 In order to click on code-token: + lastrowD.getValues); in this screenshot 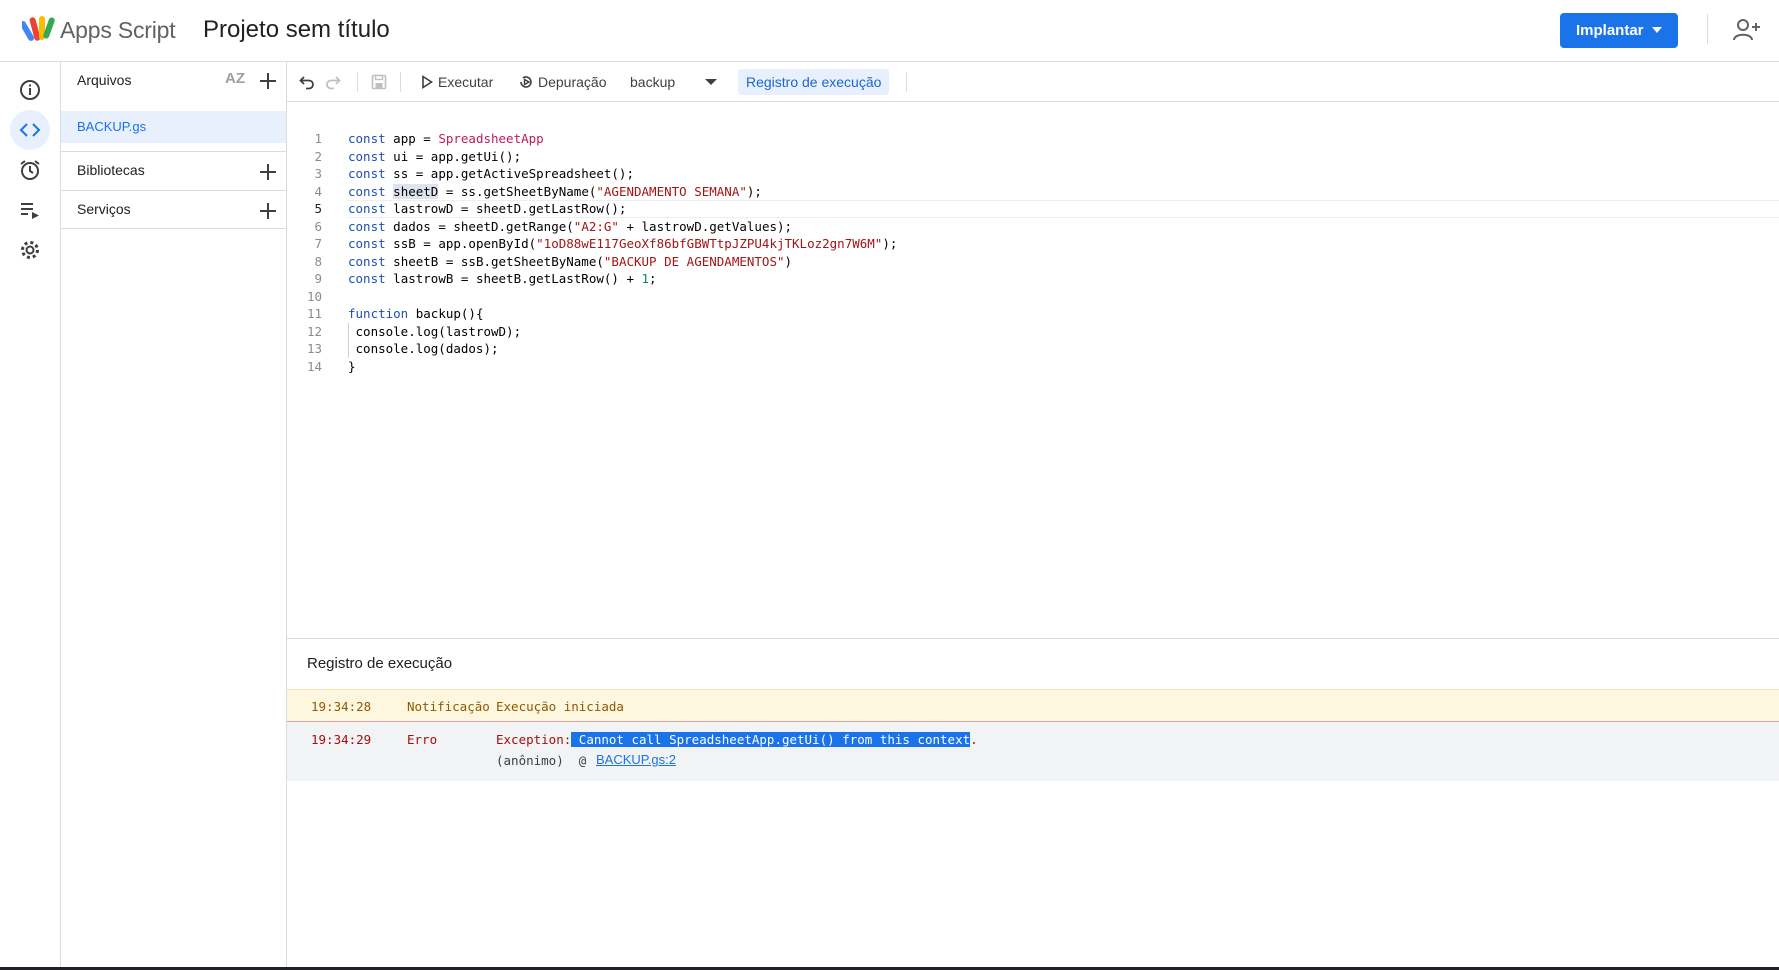, I will do `click(705, 226)`.